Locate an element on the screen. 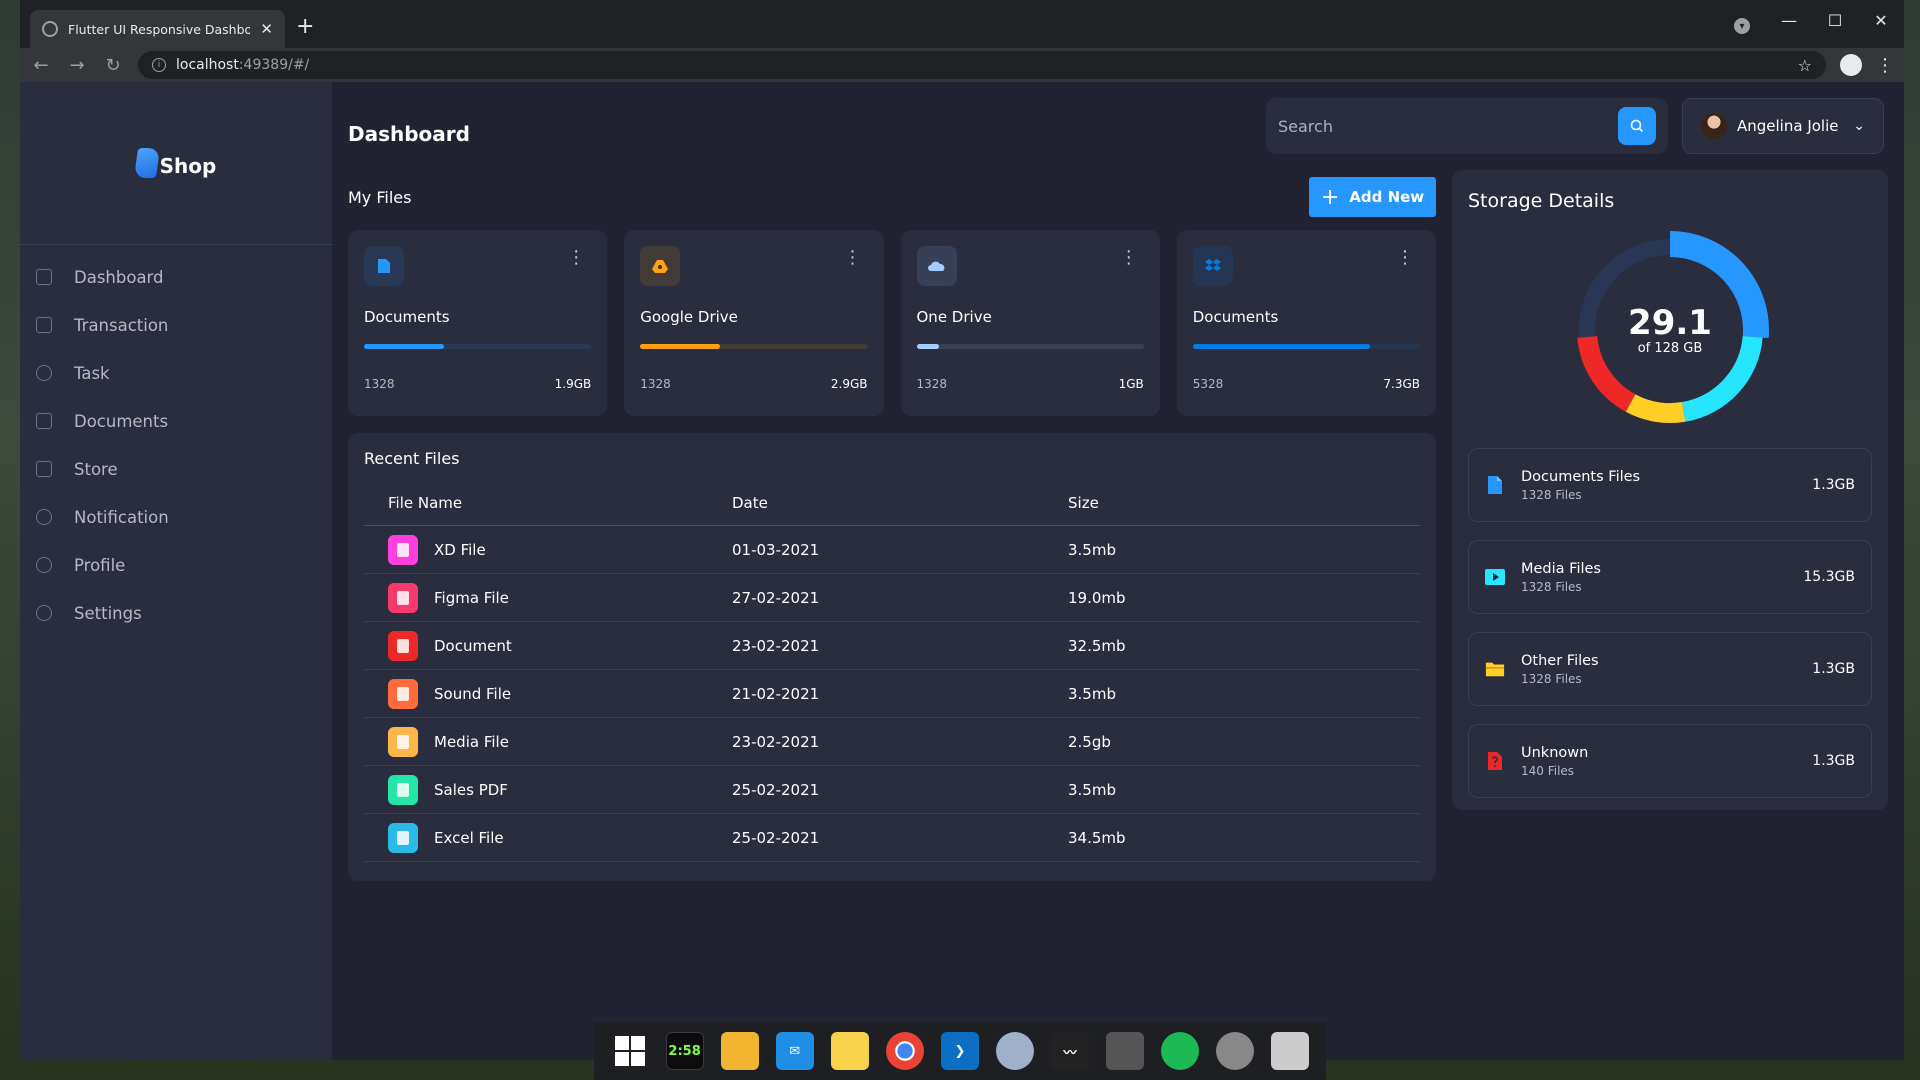 The width and height of the screenshot is (1920, 1080). column-header-date: Date is located at coordinates (750, 502).